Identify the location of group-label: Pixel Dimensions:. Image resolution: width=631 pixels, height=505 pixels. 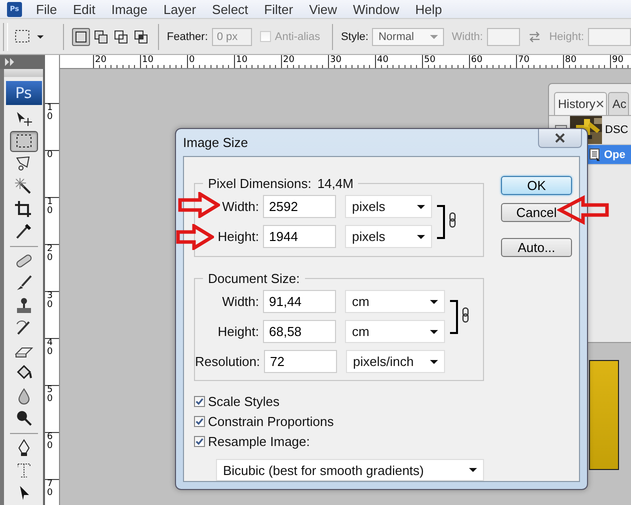
(260, 183).